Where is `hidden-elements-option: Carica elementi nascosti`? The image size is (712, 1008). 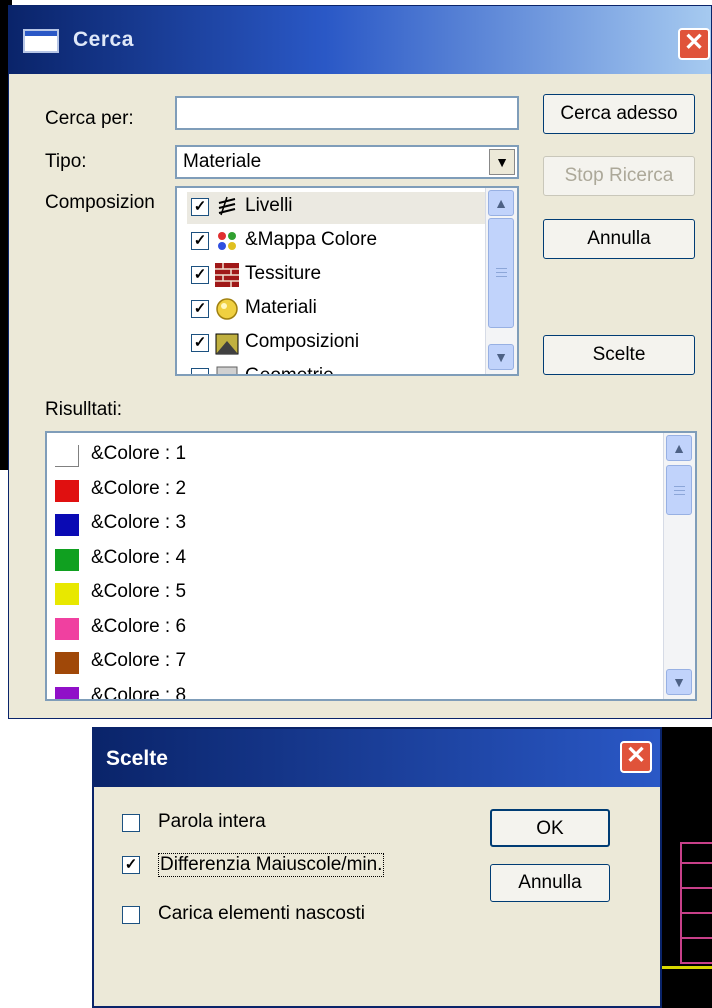
hidden-elements-option: Carica elementi nascosti is located at coordinates (292, 918).